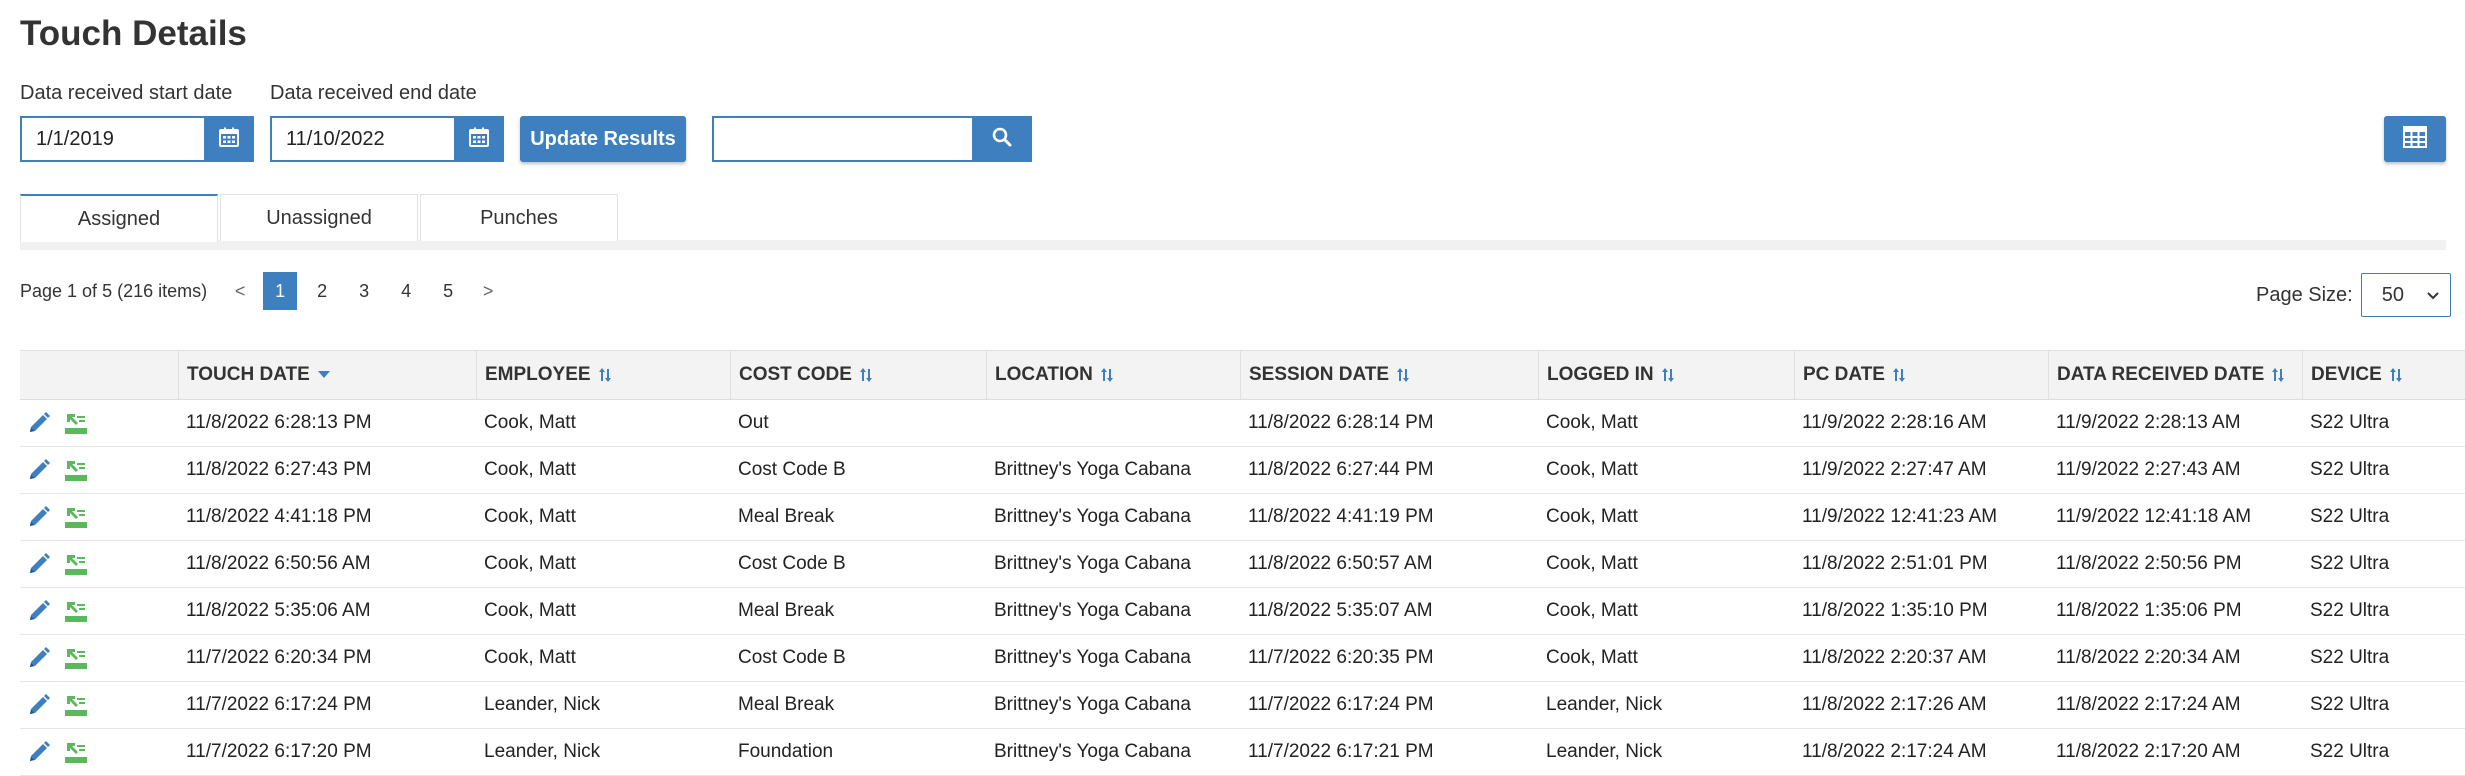  Describe the element at coordinates (1340, 610) in the screenshot. I see `cell-session-date: 11/8/2022 5:35:07 AM` at that location.